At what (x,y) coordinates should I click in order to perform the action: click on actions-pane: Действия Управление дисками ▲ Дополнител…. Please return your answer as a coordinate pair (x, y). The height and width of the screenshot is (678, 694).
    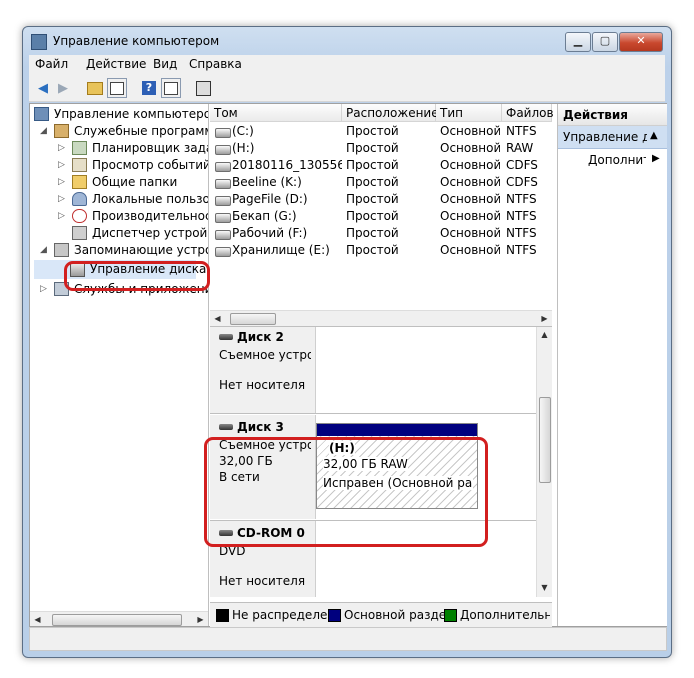
    Looking at the image, I should click on (612, 365).